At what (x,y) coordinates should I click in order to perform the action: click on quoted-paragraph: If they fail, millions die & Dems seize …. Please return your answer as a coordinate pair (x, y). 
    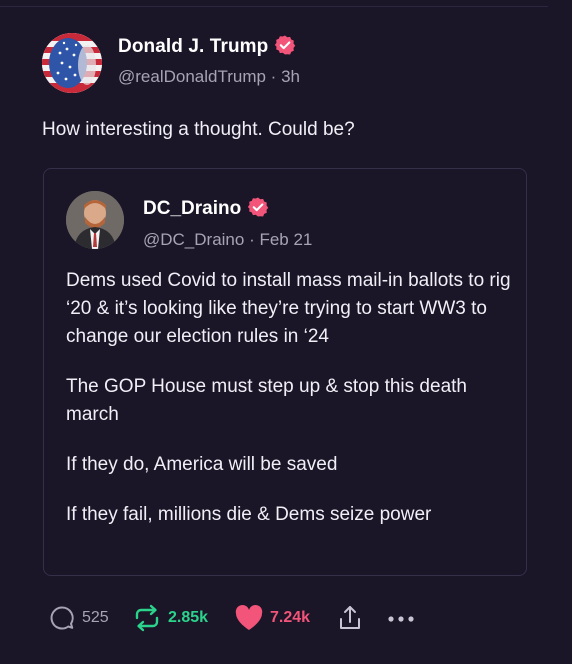
    Looking at the image, I should click on (249, 514).